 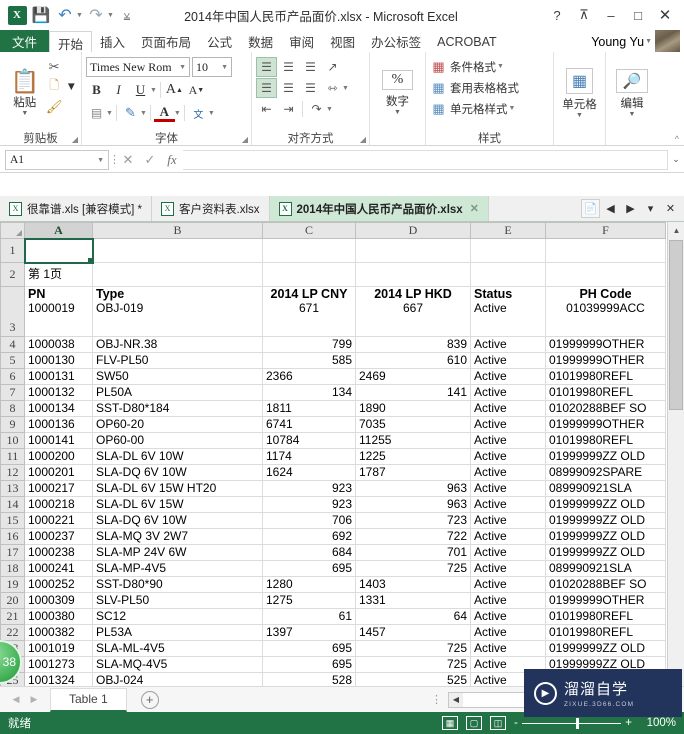 I want to click on bold-button: B, so click(x=96, y=90).